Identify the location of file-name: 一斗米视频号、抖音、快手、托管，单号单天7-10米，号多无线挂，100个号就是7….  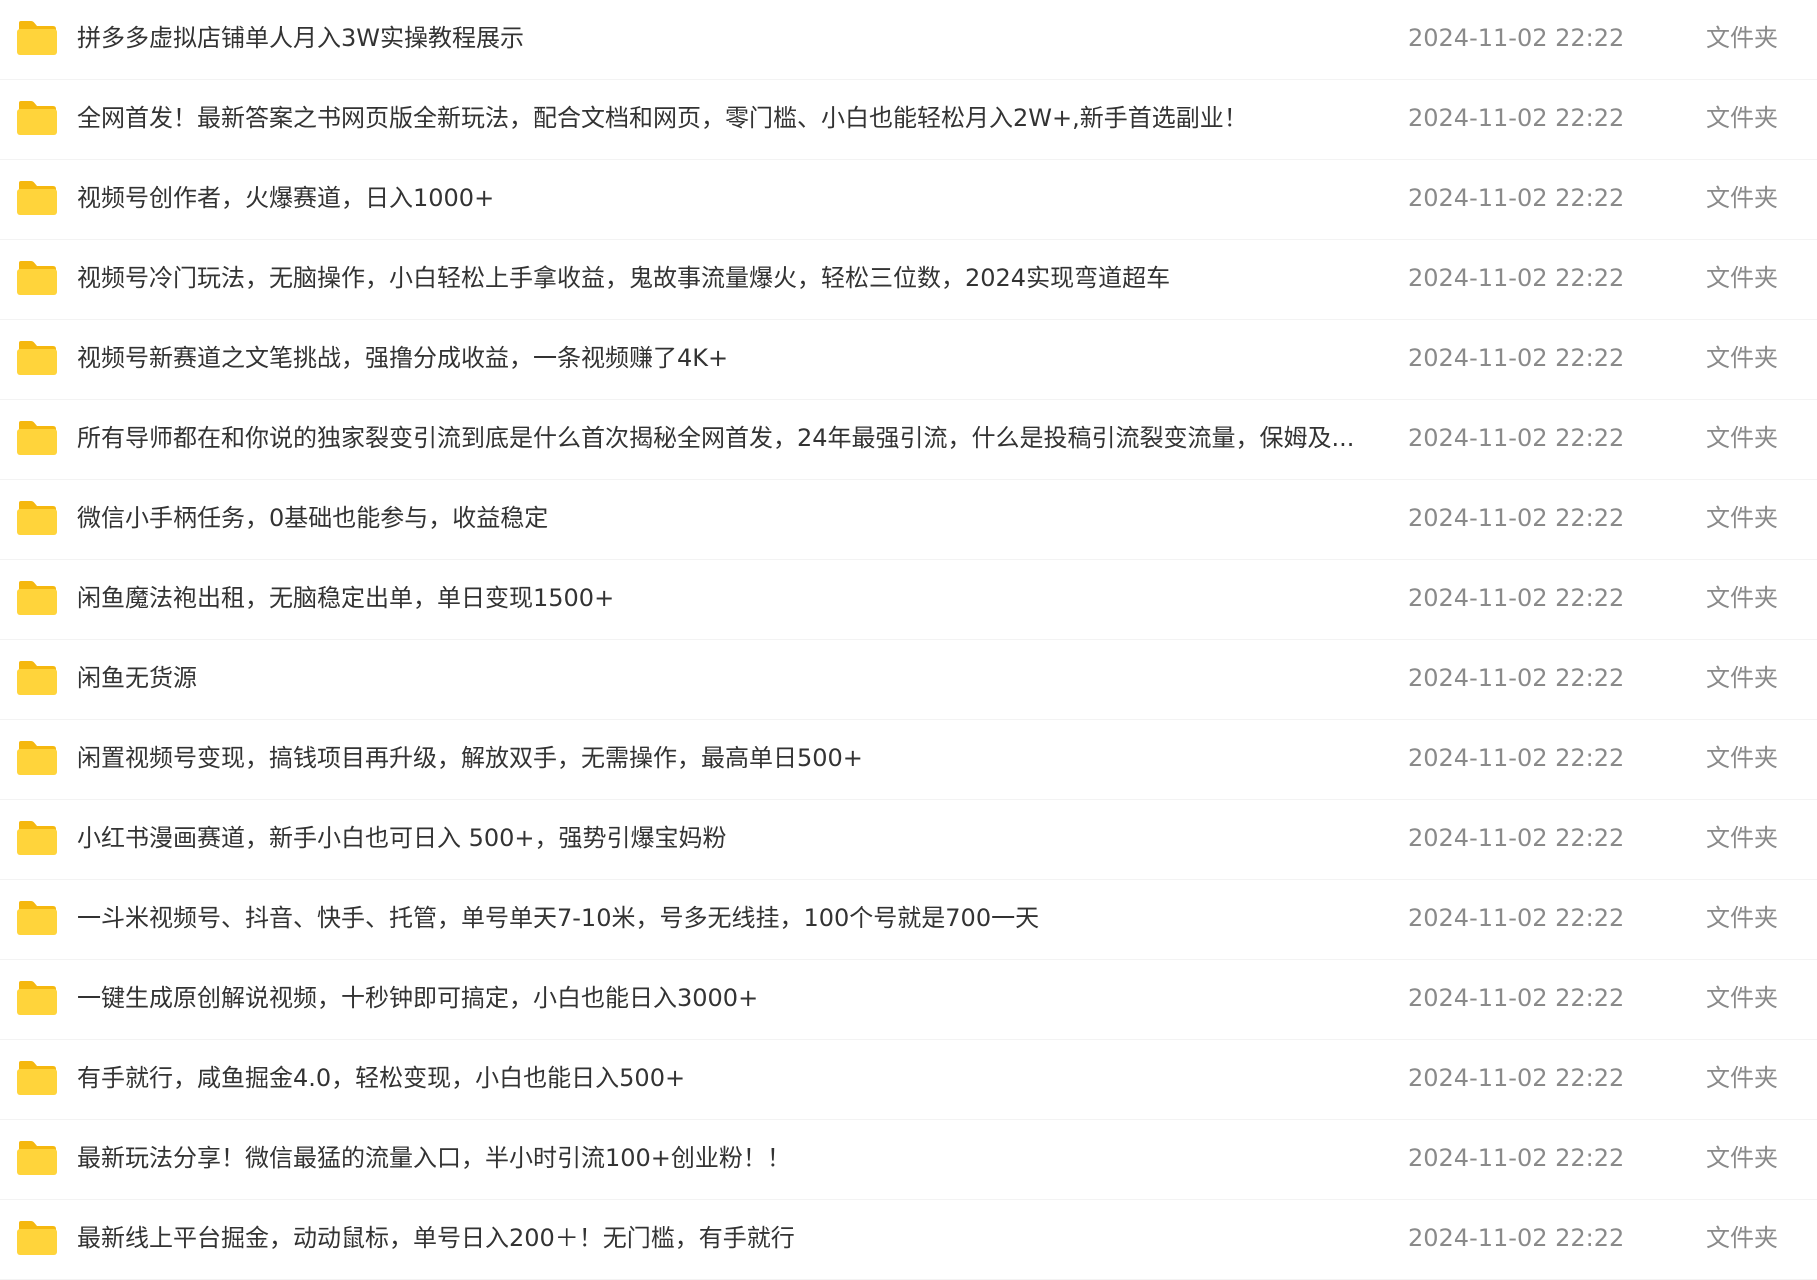
(717, 920).